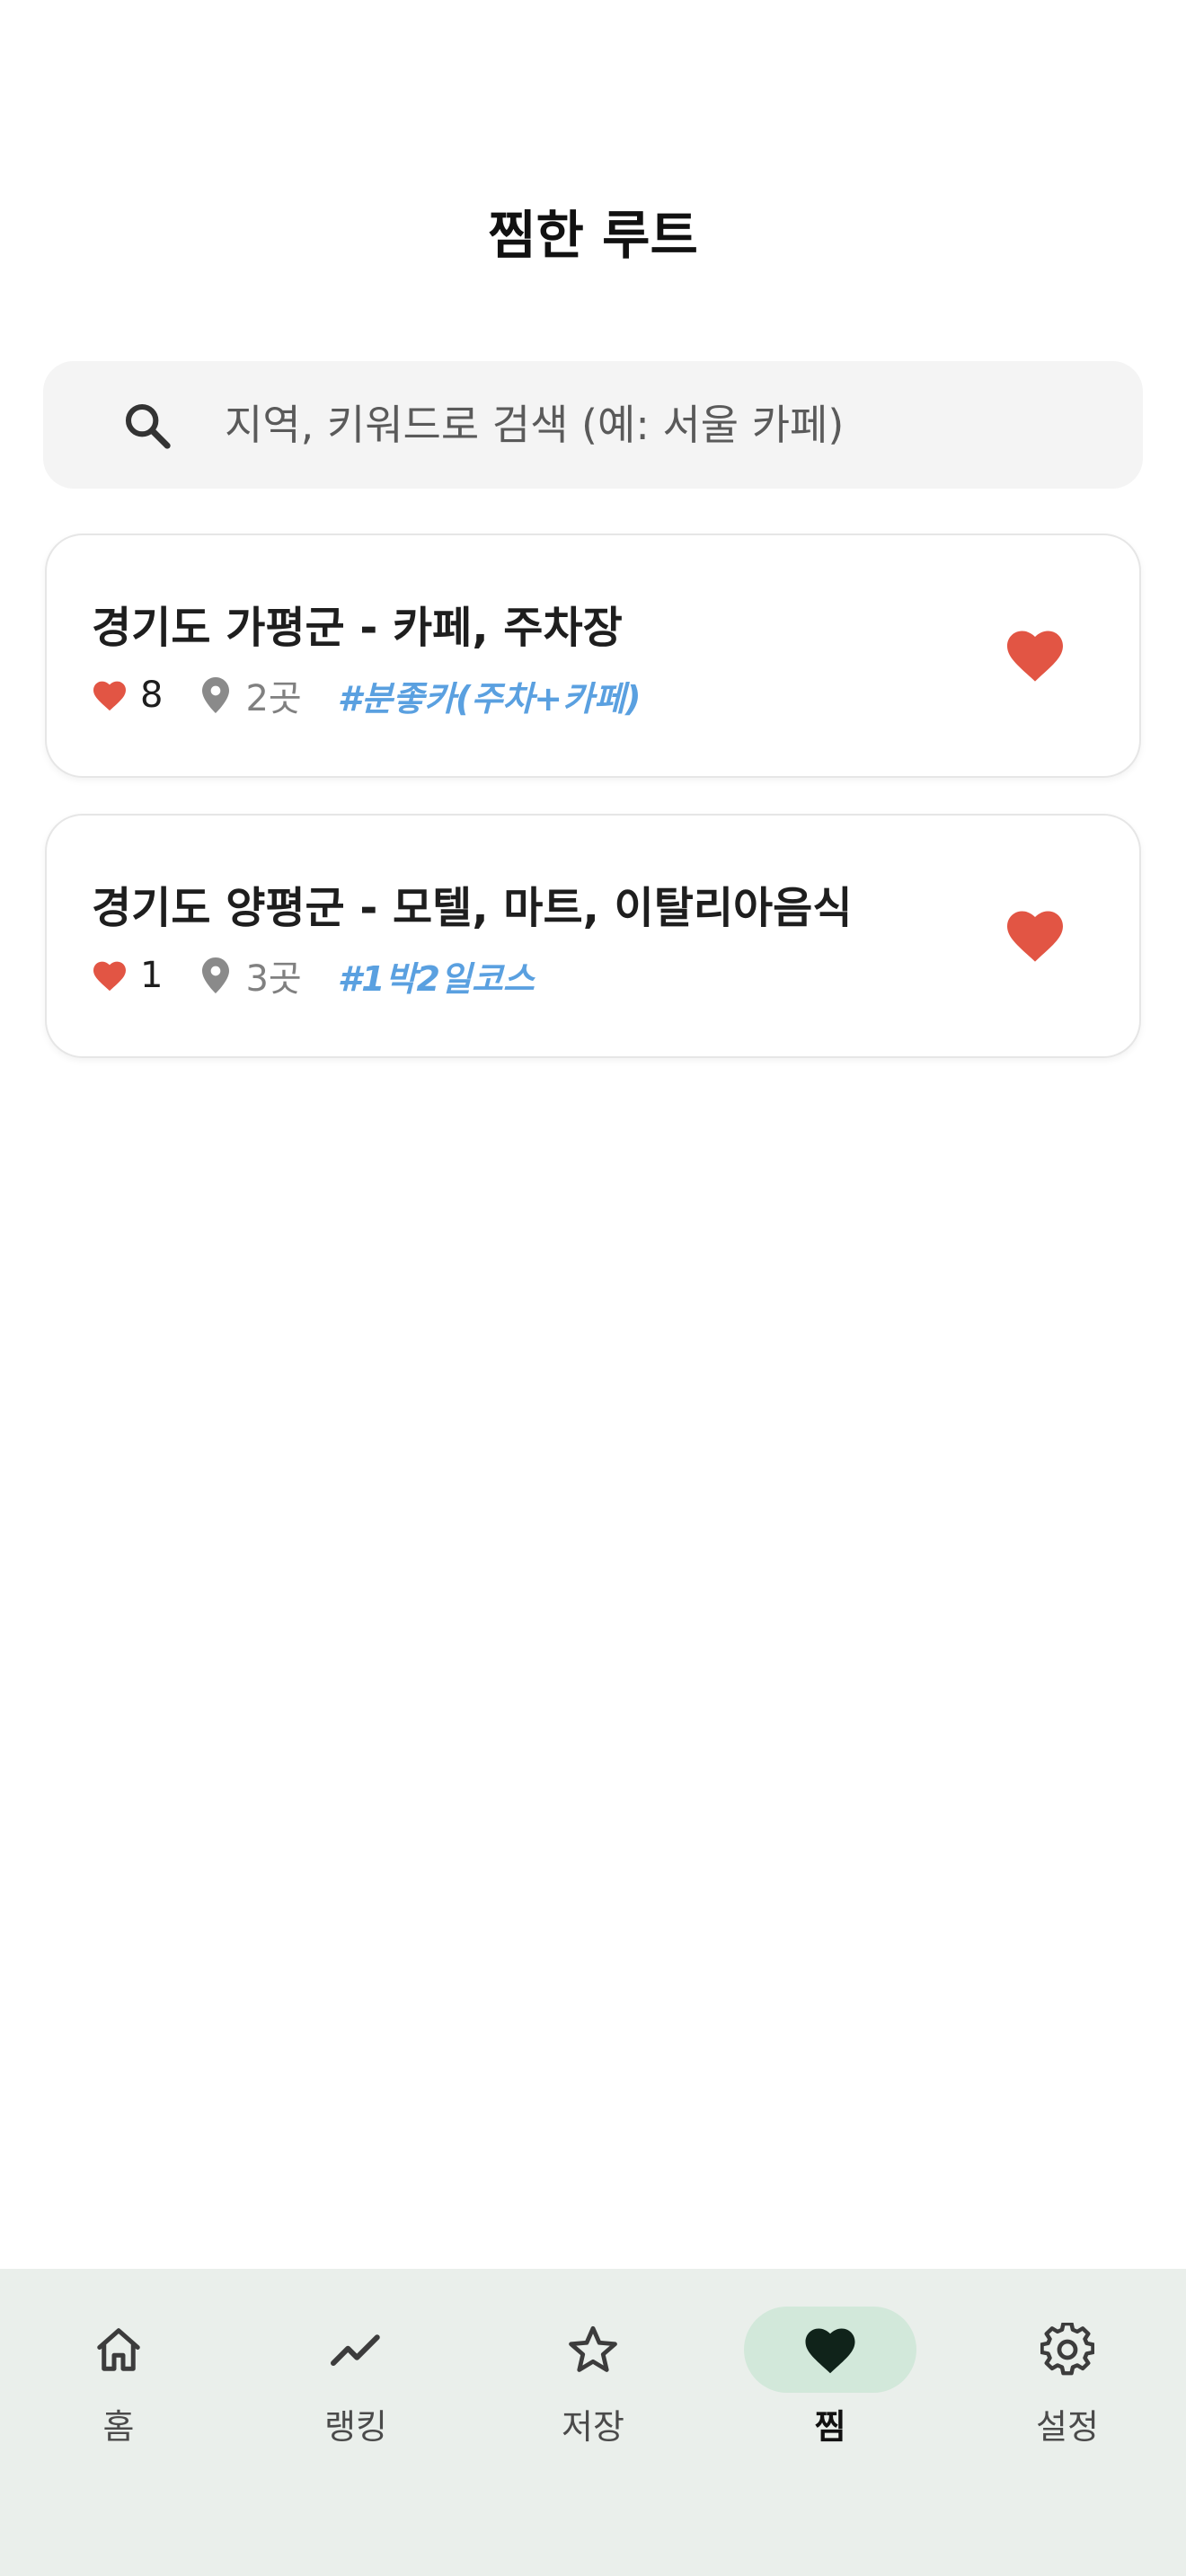  What do you see at coordinates (472, 908) in the screenshot?
I see `route-title: 경기도 양평군 - 모텔, 마트, 이탈리아음식` at bounding box center [472, 908].